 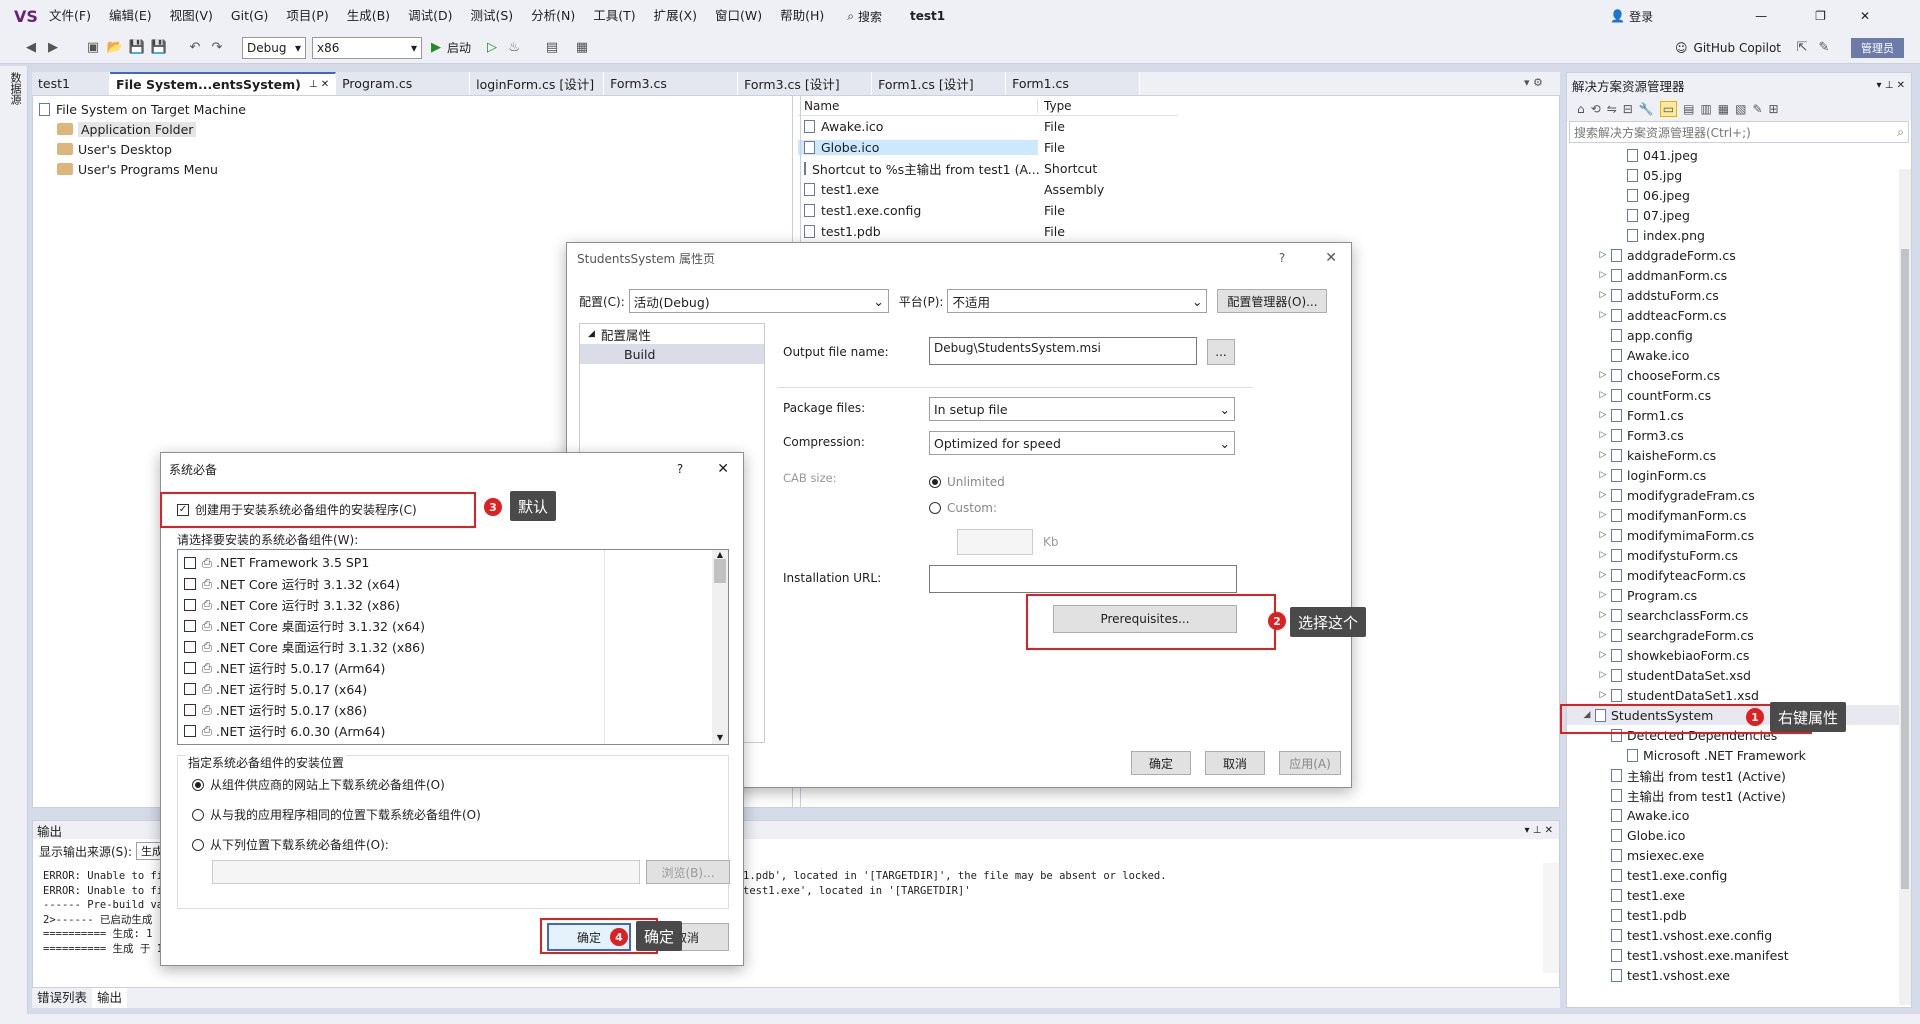 What do you see at coordinates (1739, 235) in the screenshot?
I see `se-item: index.png` at bounding box center [1739, 235].